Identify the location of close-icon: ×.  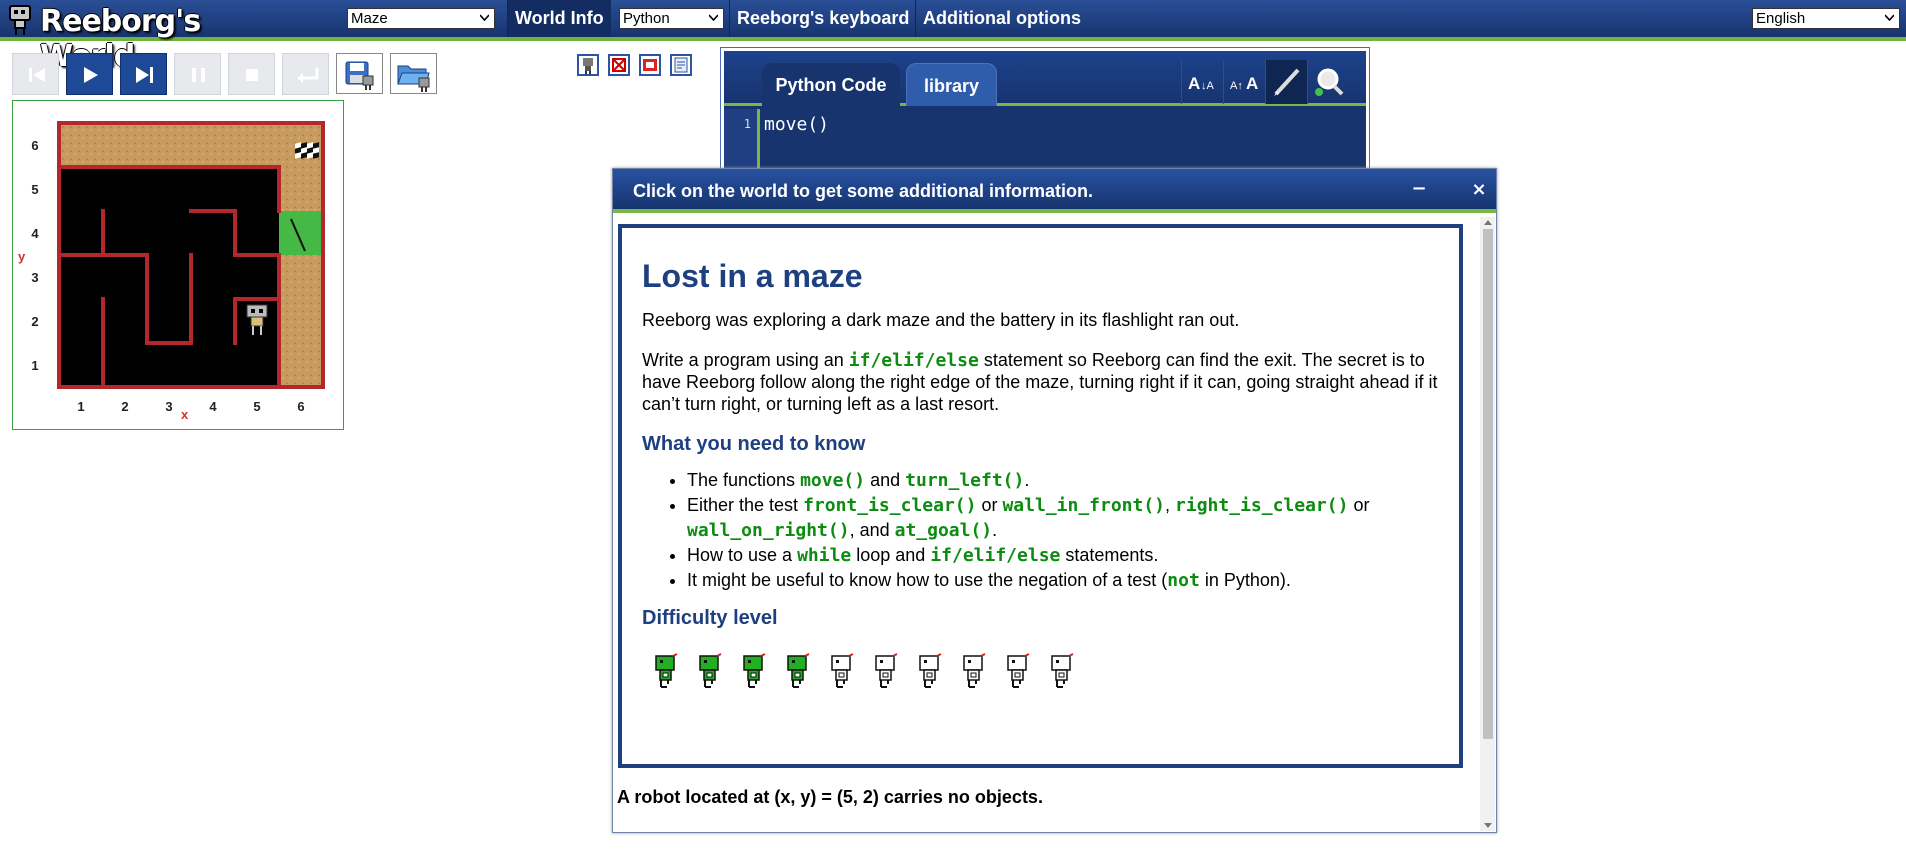
(1479, 189).